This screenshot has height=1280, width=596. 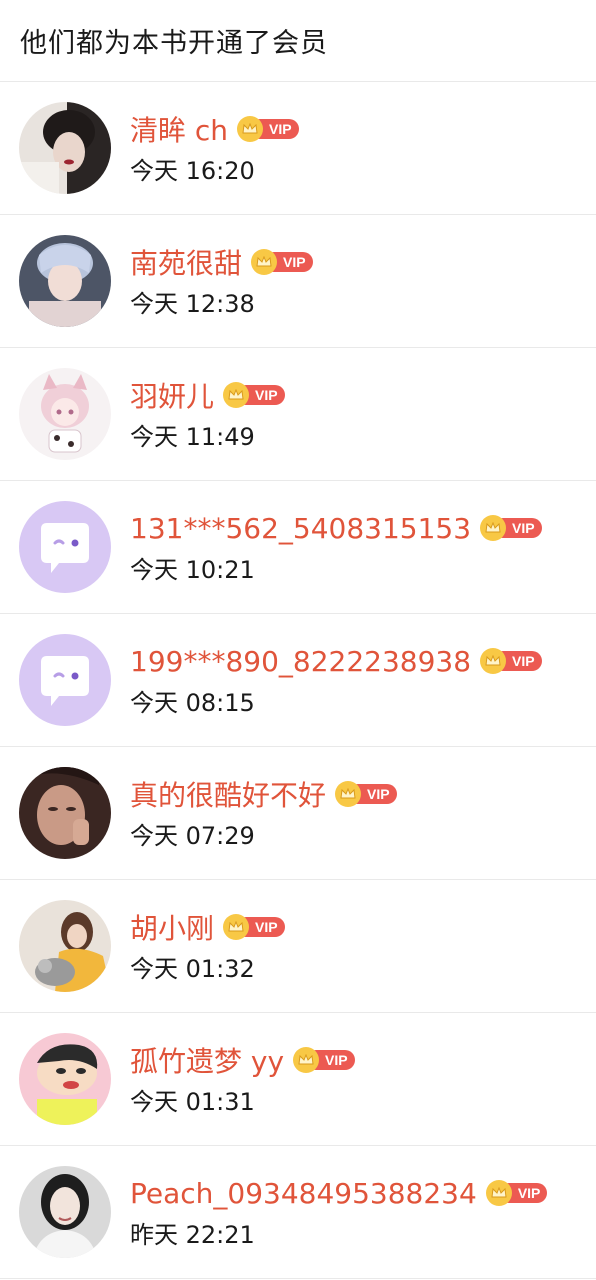 What do you see at coordinates (336, 547) in the screenshot?
I see `member-info: 131***562_5408315153 VIP 今天 10:21` at bounding box center [336, 547].